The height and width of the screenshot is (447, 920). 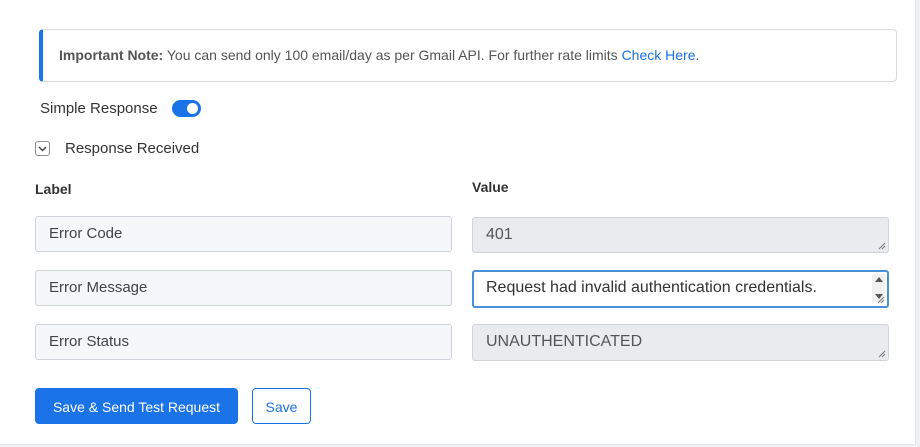 I want to click on label-field-error-code: Error Code, so click(x=243, y=234).